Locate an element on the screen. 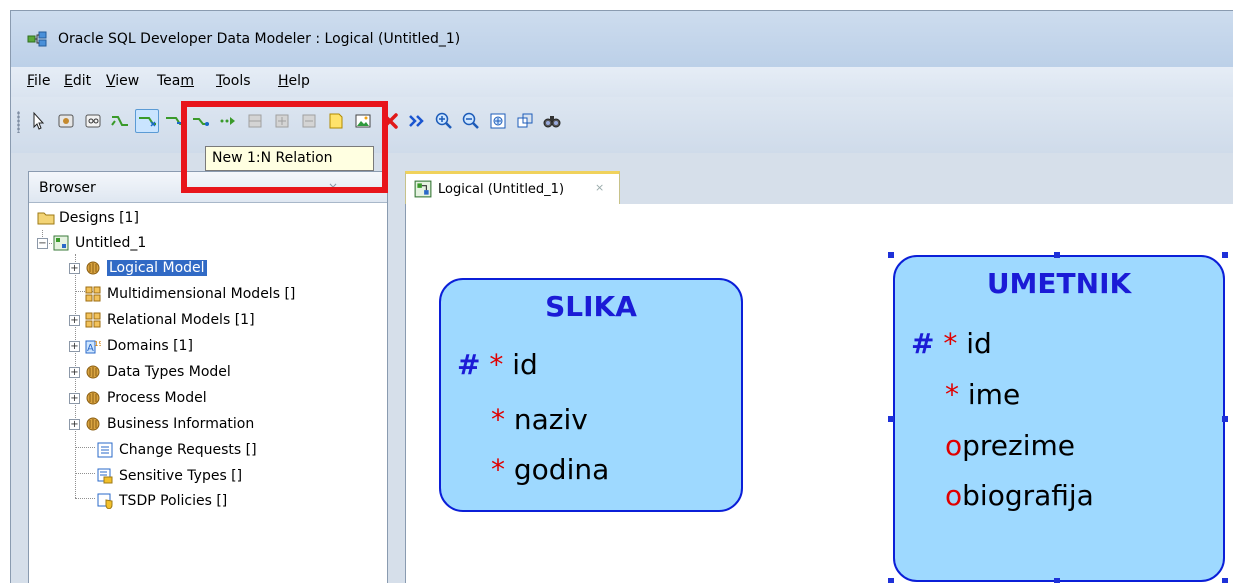 This screenshot has height=583, width=1233. tree-item-change-requests: Change Requests [] is located at coordinates (177, 450).